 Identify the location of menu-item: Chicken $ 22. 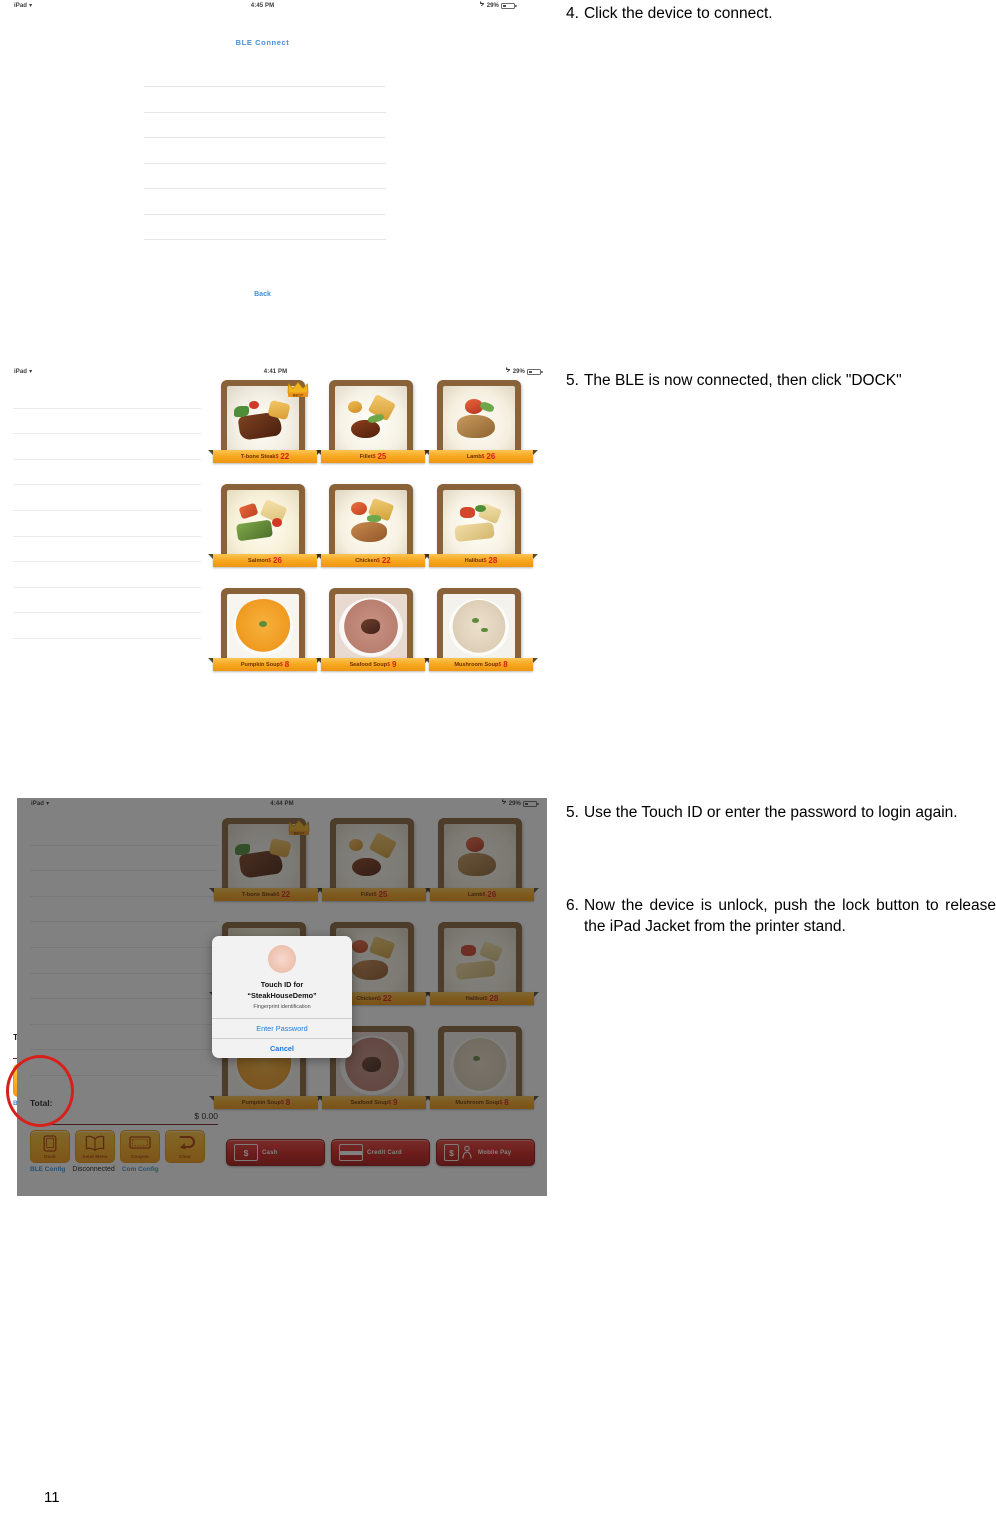
(373, 533).